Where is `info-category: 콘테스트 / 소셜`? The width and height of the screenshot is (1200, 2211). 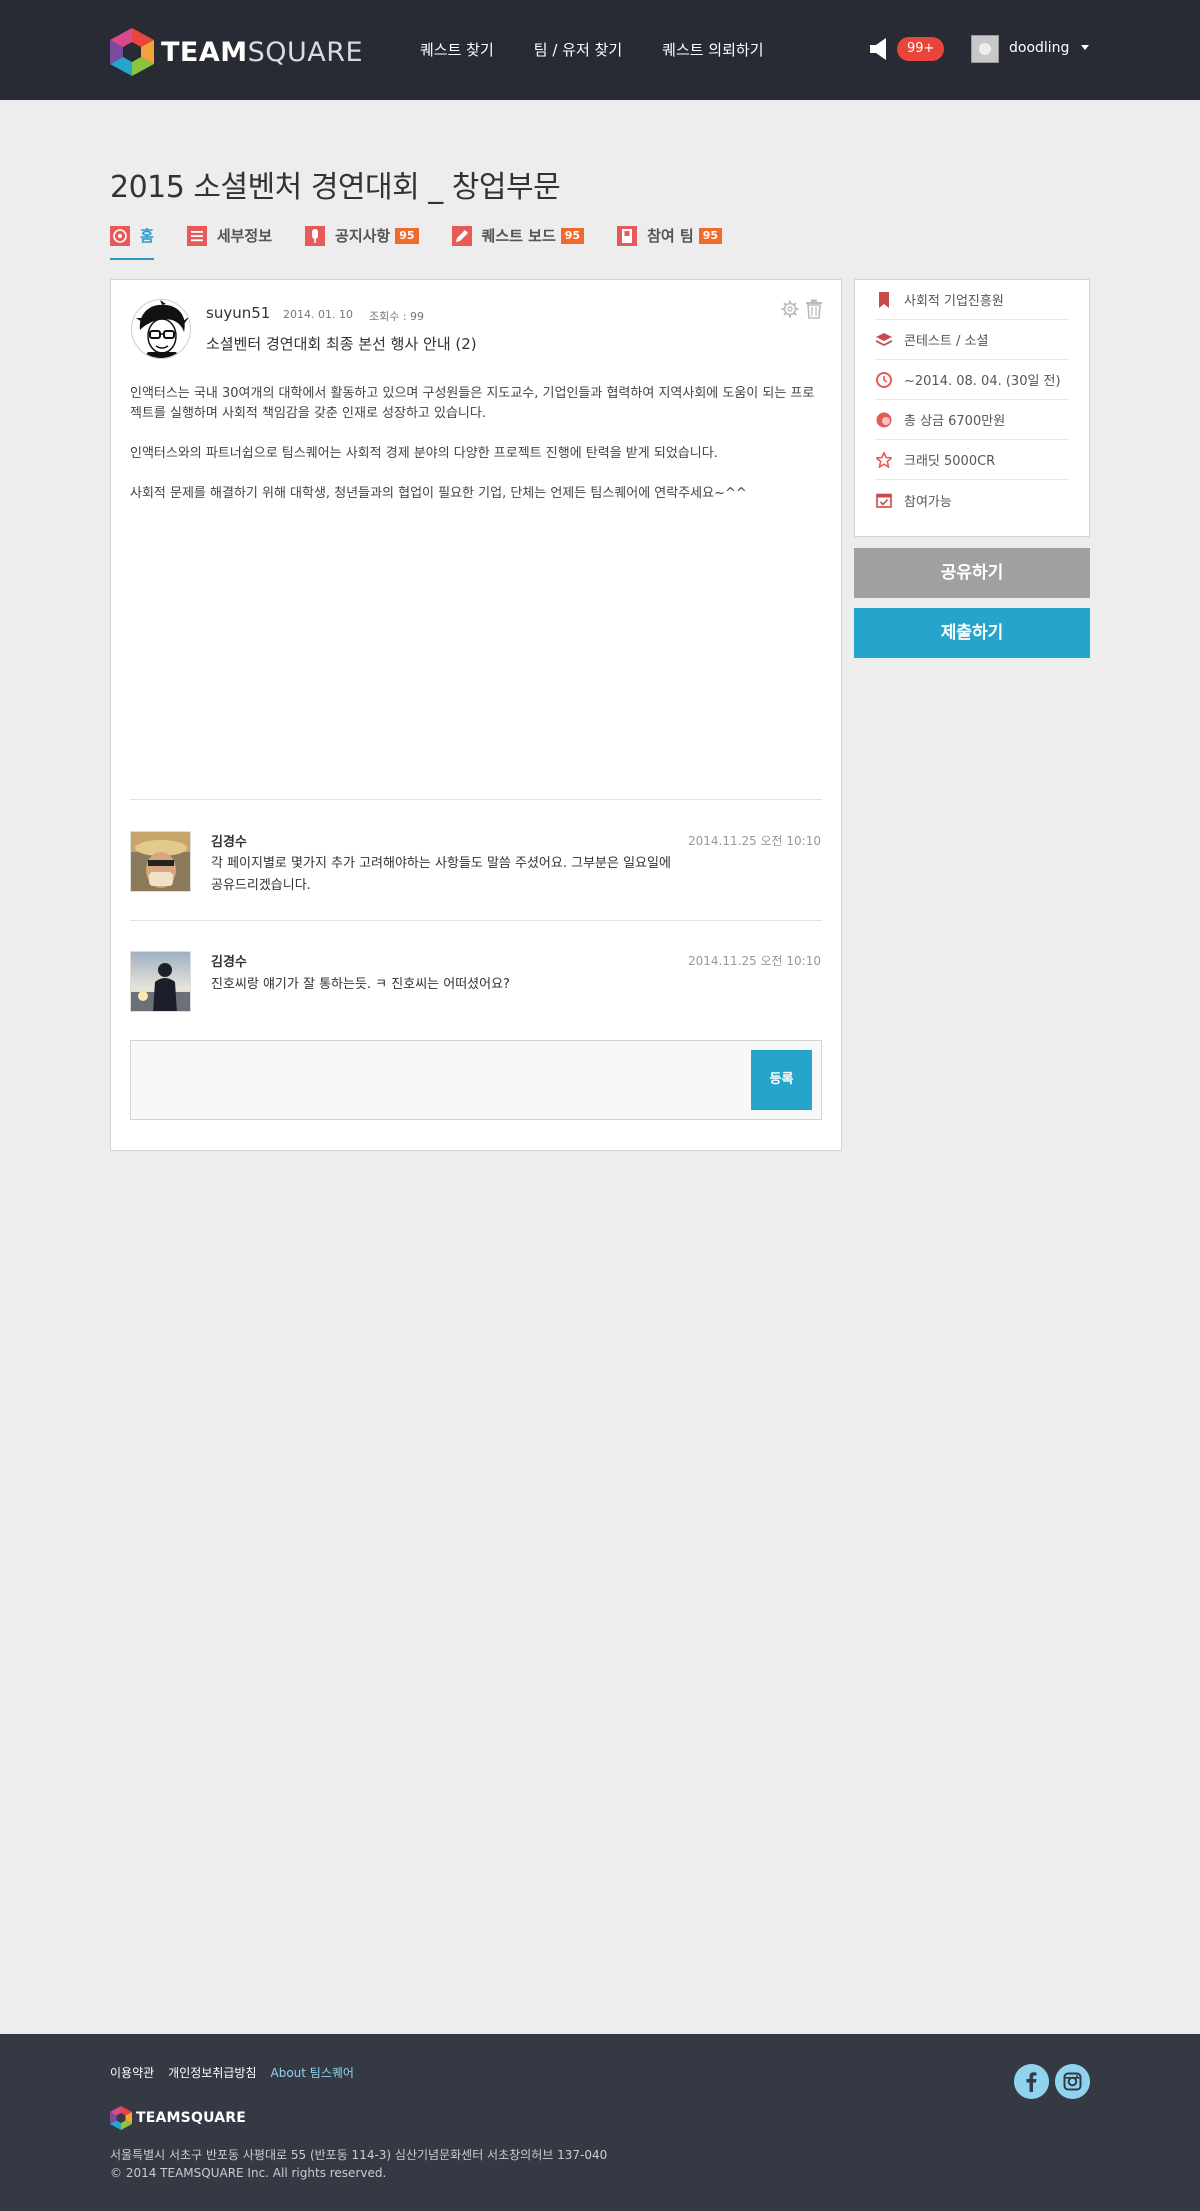
info-category: 콘테스트 / 소셜 is located at coordinates (972, 340).